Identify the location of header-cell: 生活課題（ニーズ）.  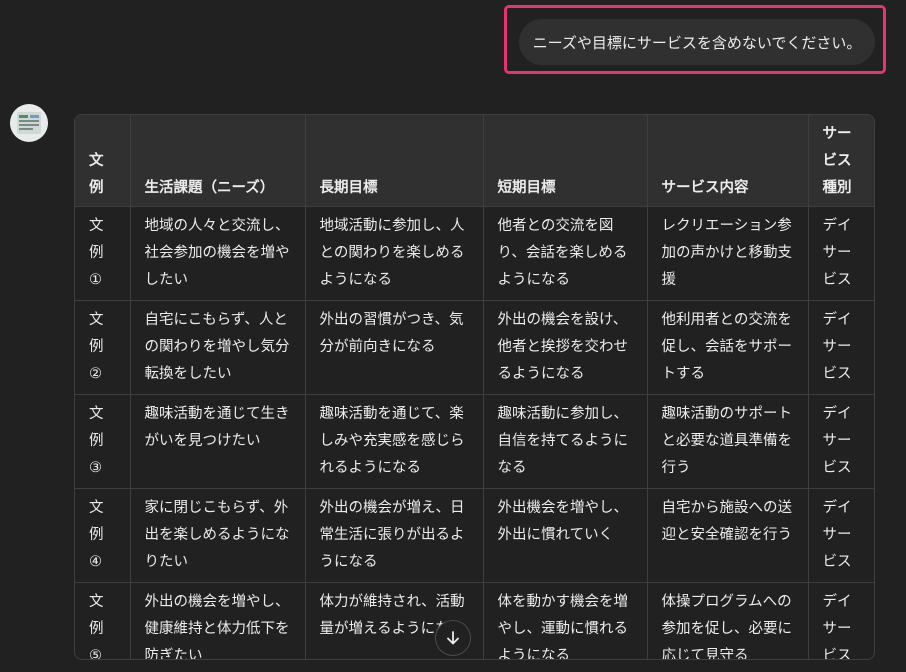
(217, 161).